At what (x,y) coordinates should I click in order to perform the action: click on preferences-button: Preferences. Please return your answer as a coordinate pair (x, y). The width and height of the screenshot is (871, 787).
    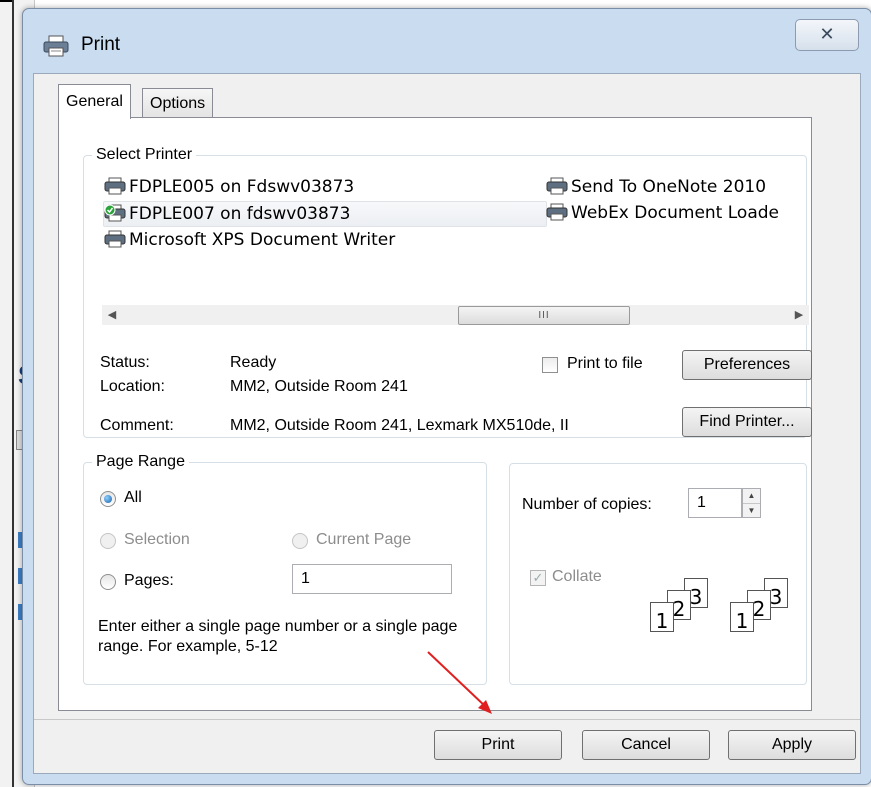
    Looking at the image, I should click on (747, 365).